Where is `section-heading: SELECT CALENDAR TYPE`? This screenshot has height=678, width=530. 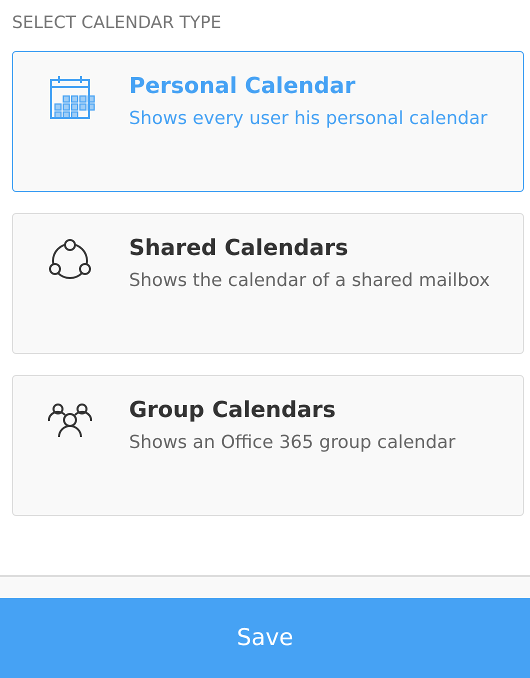 section-heading: SELECT CALENDAR TYPE is located at coordinates (117, 23).